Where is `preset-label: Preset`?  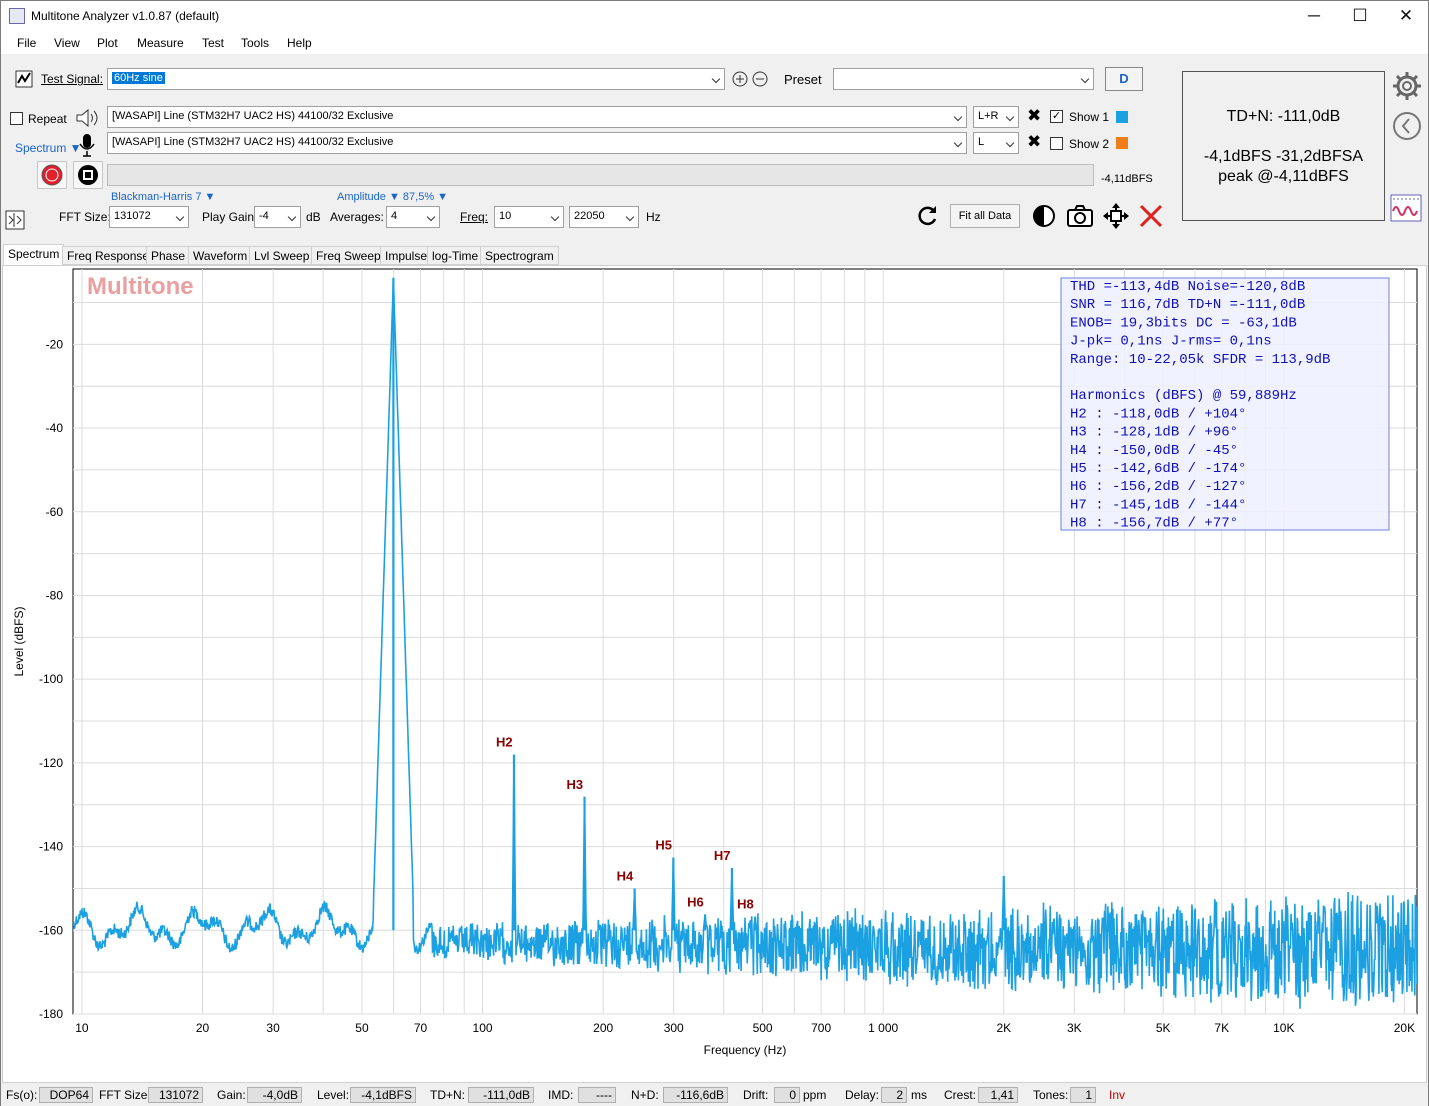 preset-label: Preset is located at coordinates (803, 79).